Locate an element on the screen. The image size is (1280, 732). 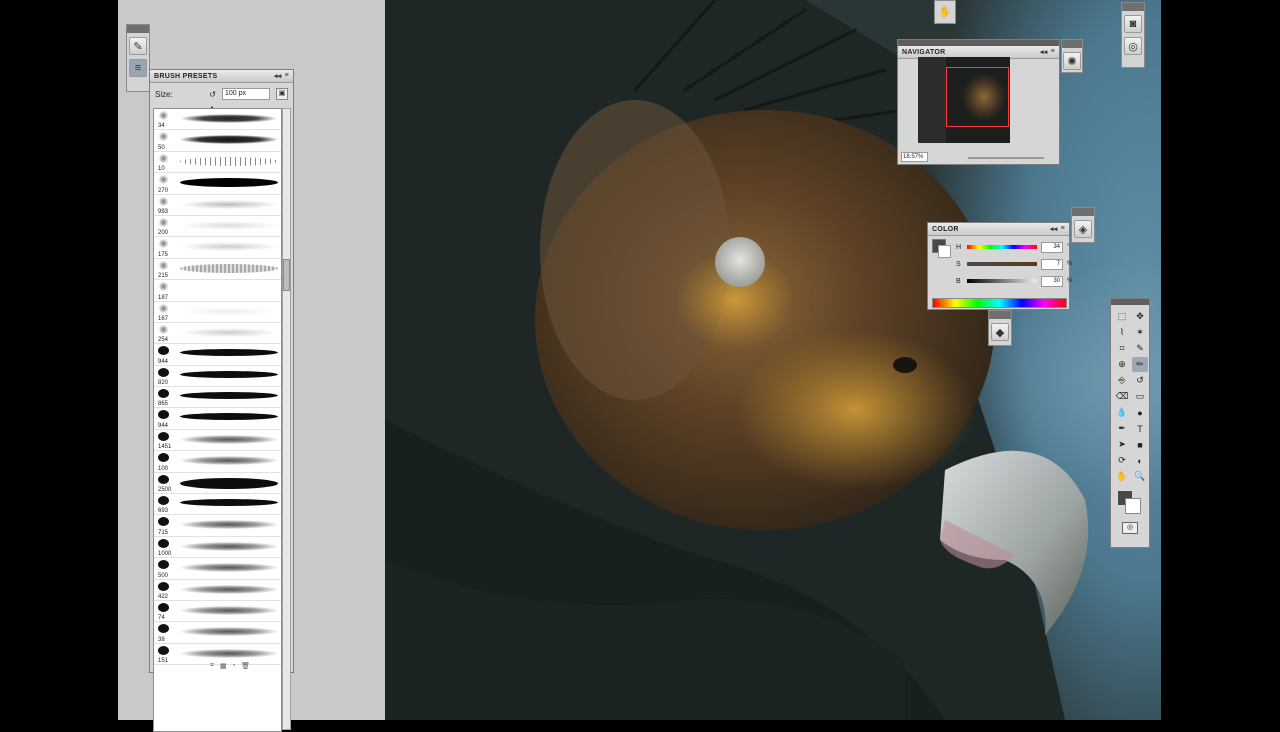
eraser-icon: ⌫ is located at coordinates (1122, 396).